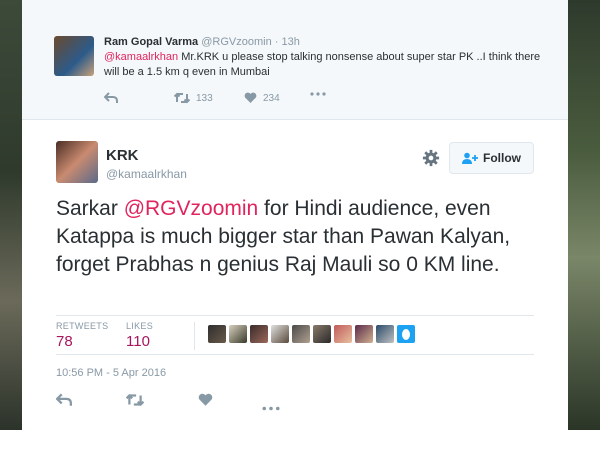 The width and height of the screenshot is (600, 450). What do you see at coordinates (502, 158) in the screenshot?
I see `follow-button-label: Follow` at bounding box center [502, 158].